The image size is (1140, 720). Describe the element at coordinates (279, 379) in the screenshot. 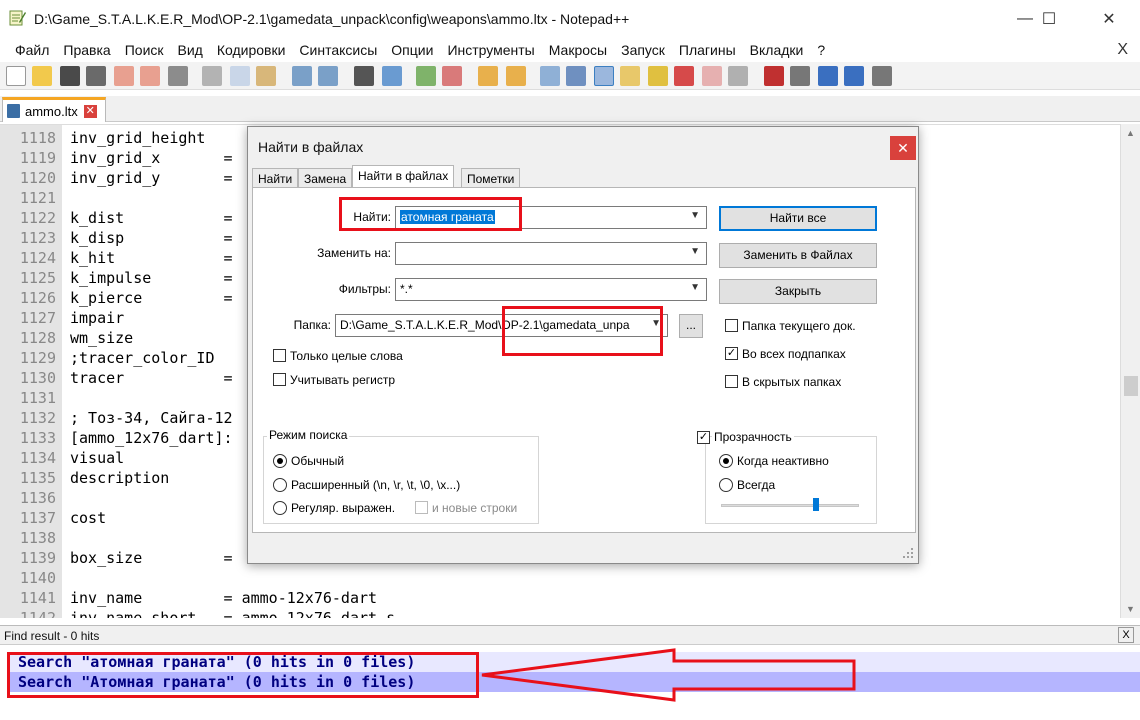

I see `match-case-checkbox` at that location.